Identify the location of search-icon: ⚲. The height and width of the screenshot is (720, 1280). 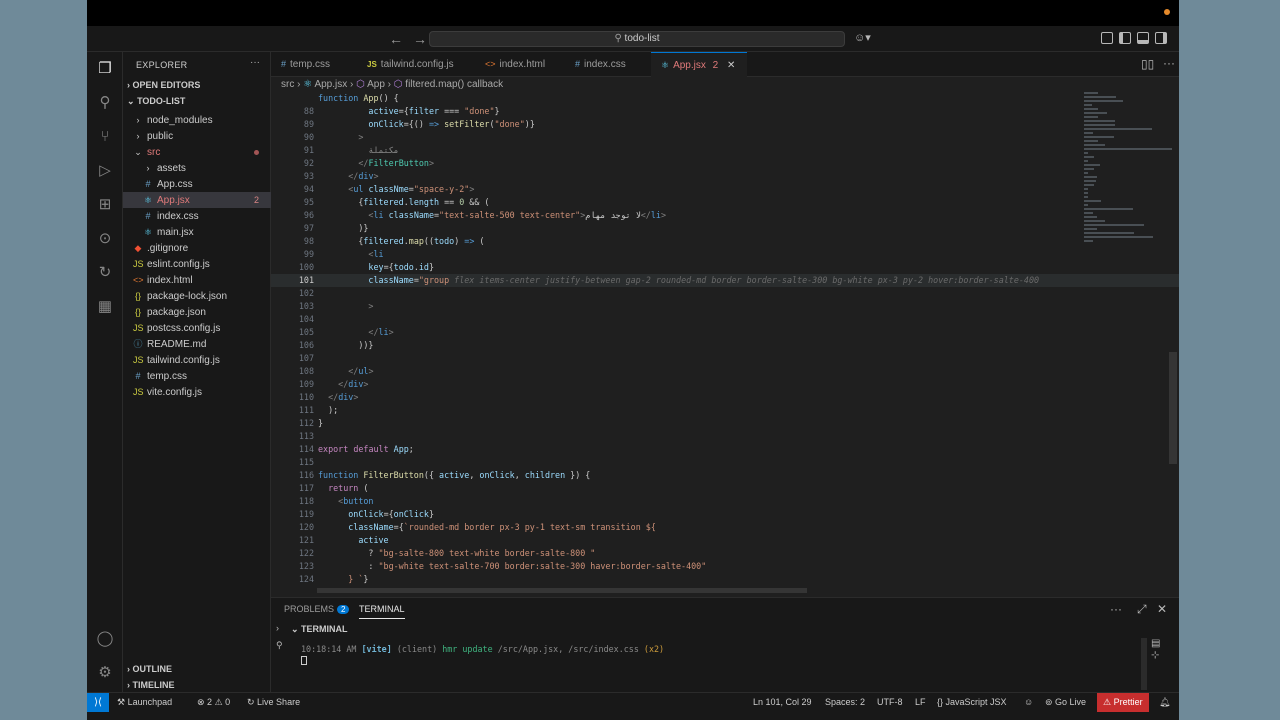
(105, 103).